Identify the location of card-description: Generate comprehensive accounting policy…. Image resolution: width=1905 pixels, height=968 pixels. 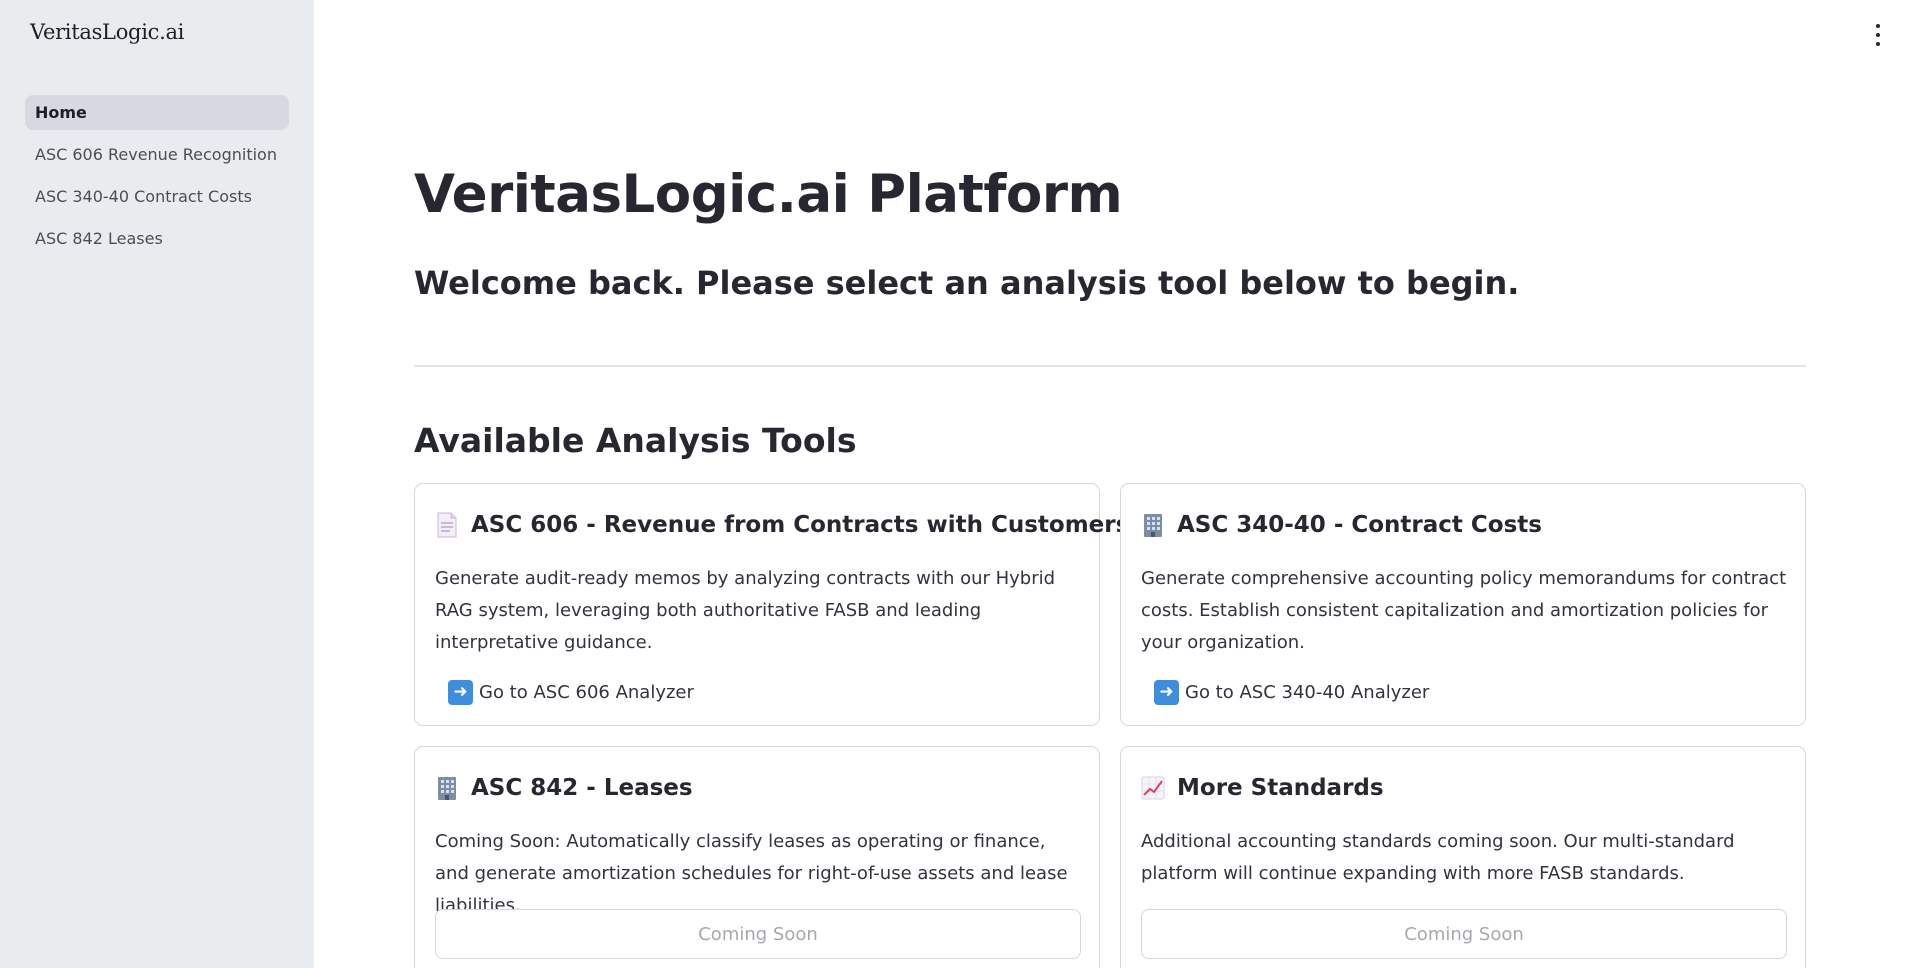
(1464, 610).